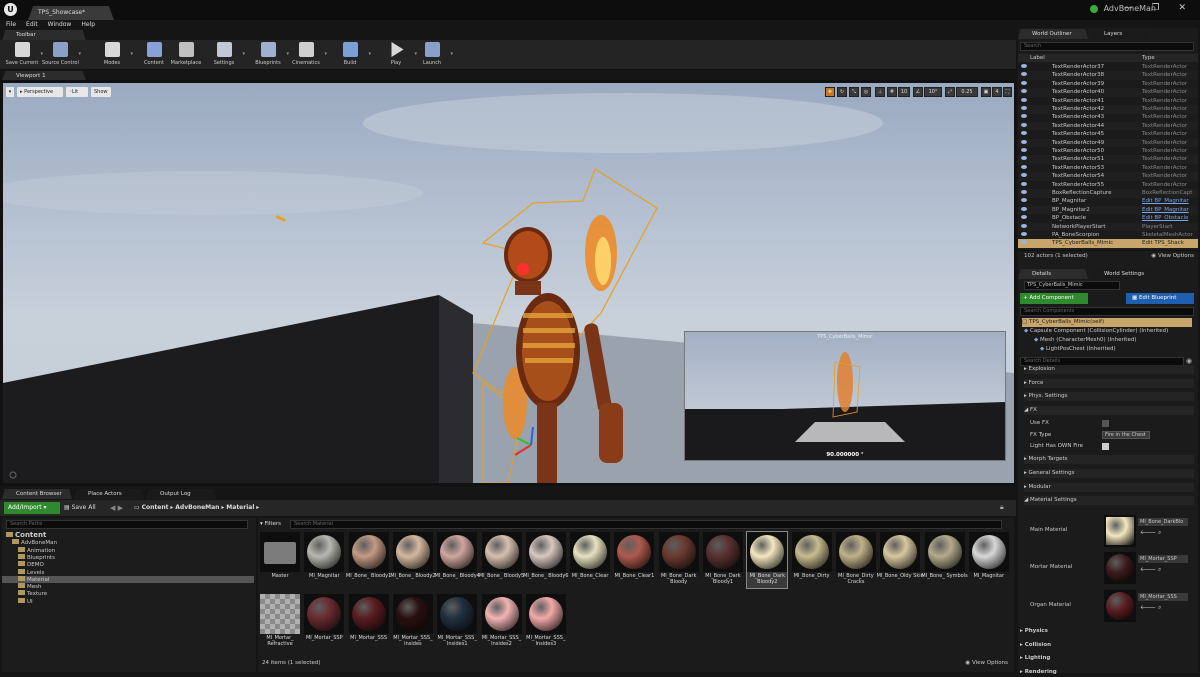  What do you see at coordinates (40, 92) in the screenshot?
I see `perspective-button: ▸ Perspective` at bounding box center [40, 92].